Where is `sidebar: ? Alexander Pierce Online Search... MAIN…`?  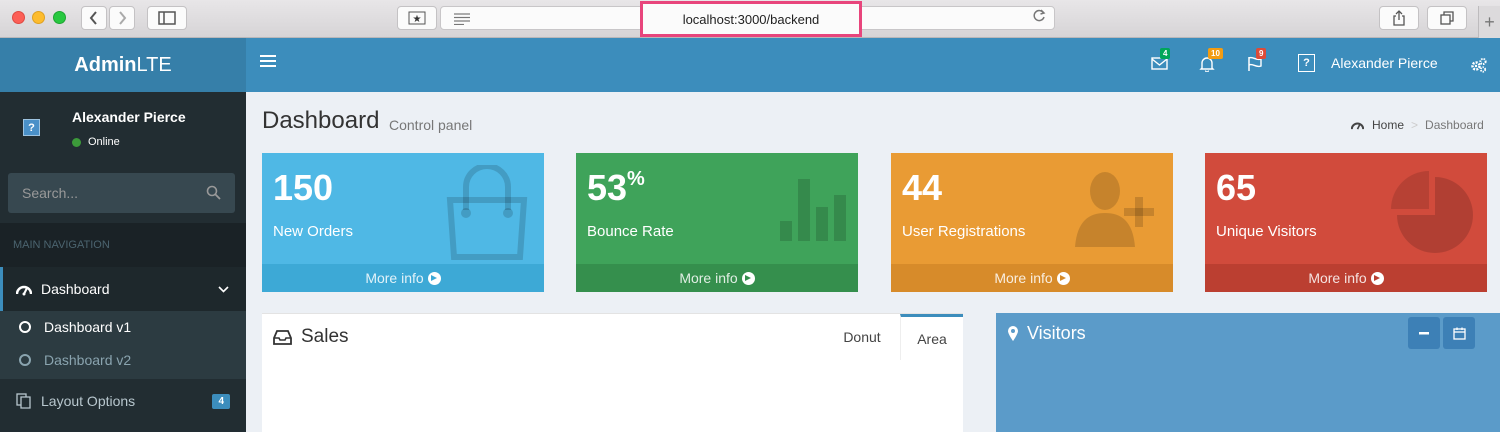
sidebar: ? Alexander Pierce Online Search... MAIN… is located at coordinates (123, 262).